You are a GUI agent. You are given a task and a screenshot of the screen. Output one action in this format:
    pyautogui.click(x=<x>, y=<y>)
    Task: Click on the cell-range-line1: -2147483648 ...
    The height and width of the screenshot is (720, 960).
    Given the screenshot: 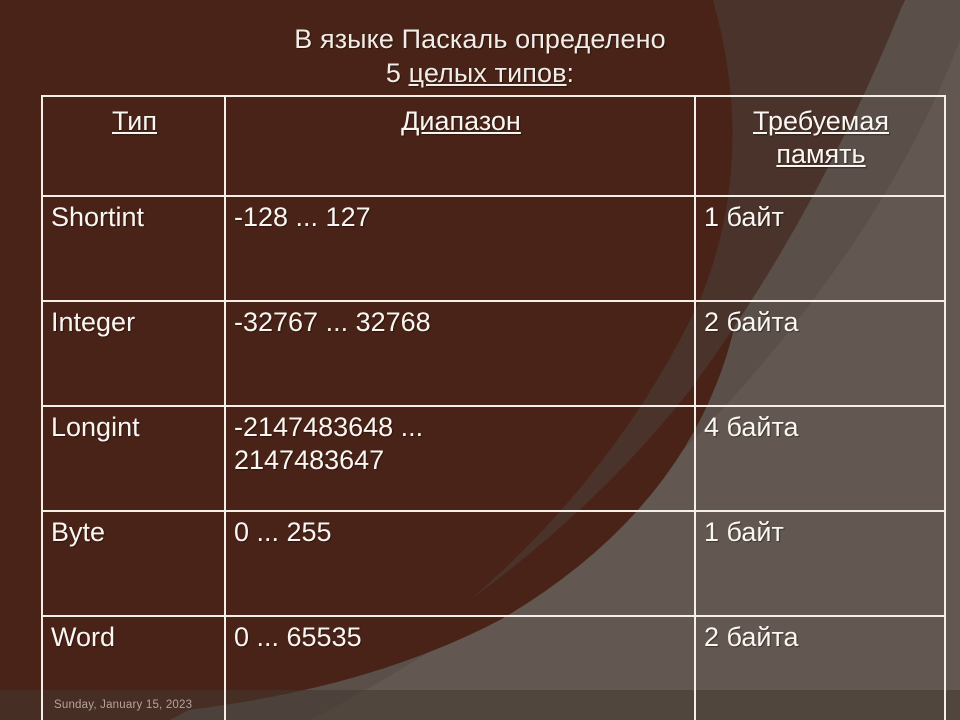 What is the action you would take?
    pyautogui.click(x=329, y=427)
    